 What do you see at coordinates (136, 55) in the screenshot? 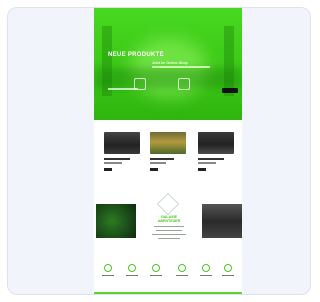
I see `hero-title: NEUE PRODUKTE` at bounding box center [136, 55].